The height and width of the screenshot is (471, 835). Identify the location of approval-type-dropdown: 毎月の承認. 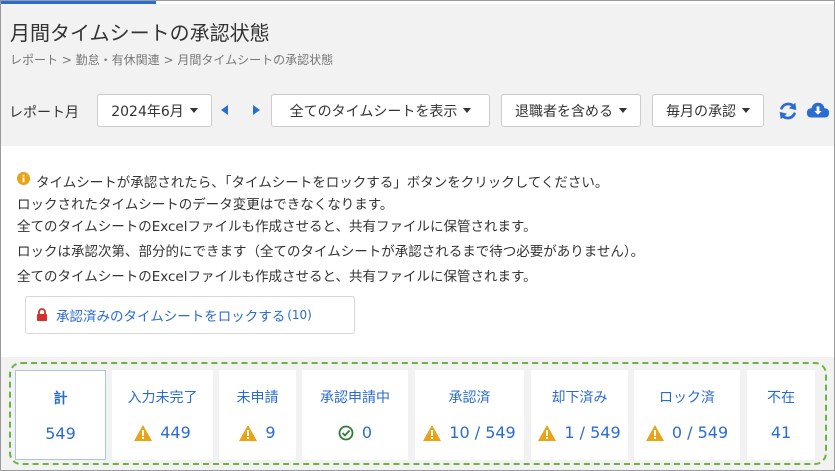
(708, 110).